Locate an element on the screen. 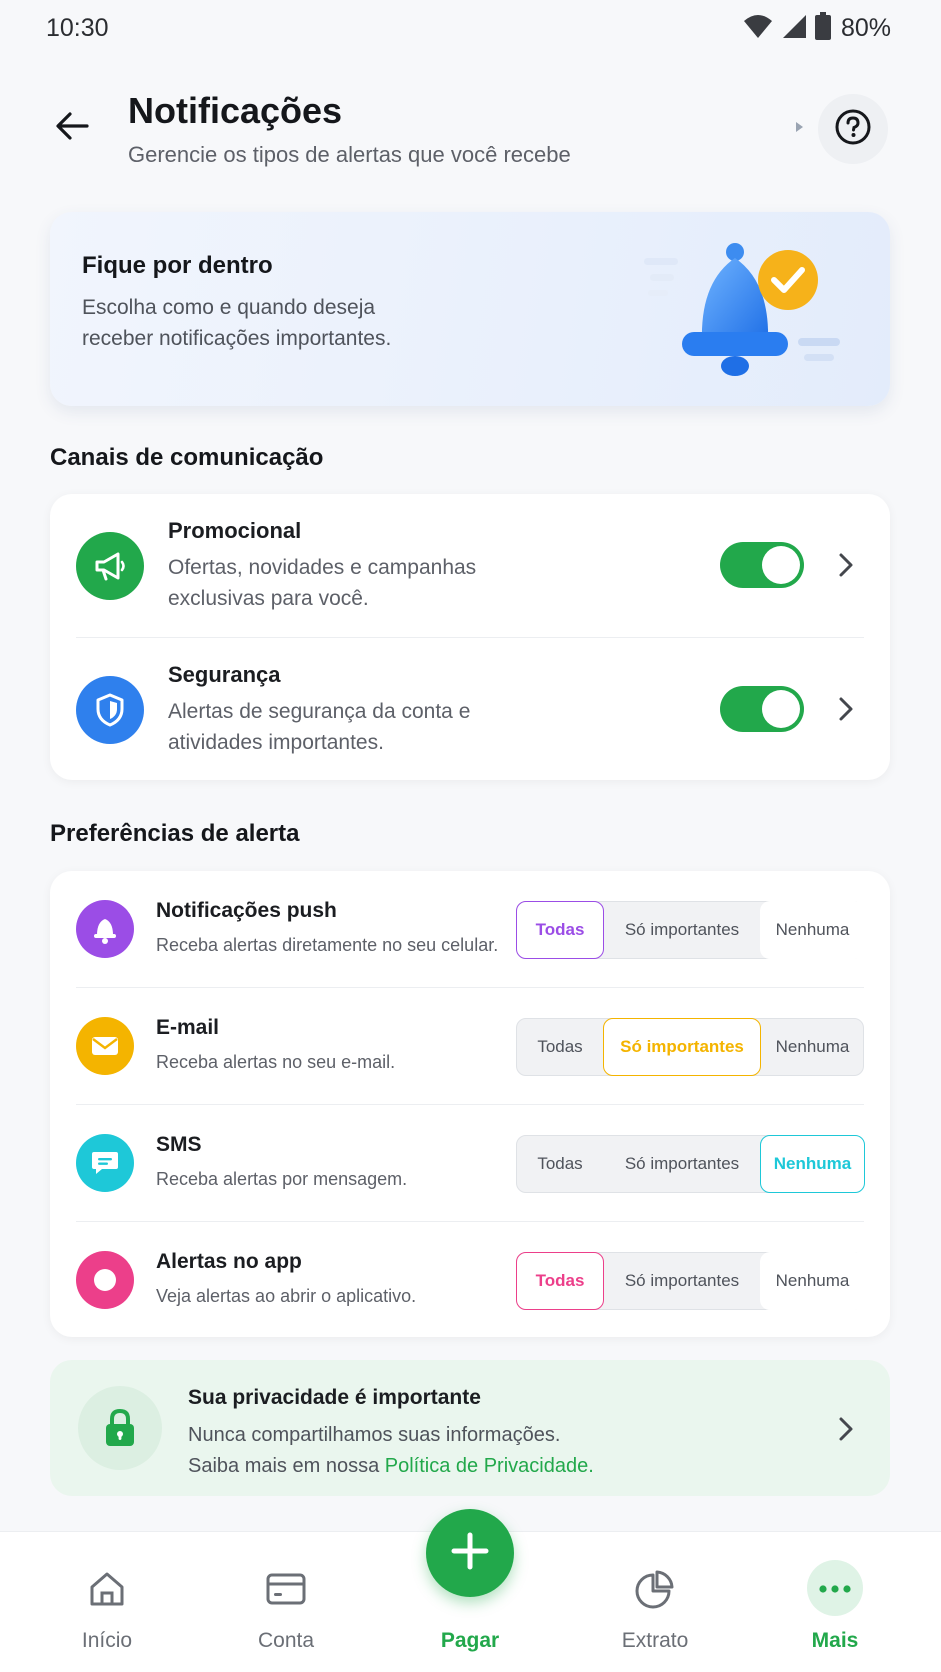 Image resolution: width=941 pixels, height=1672 pixels. email-segmented-control: Todas Só importantes Nenhuma is located at coordinates (690, 1047).